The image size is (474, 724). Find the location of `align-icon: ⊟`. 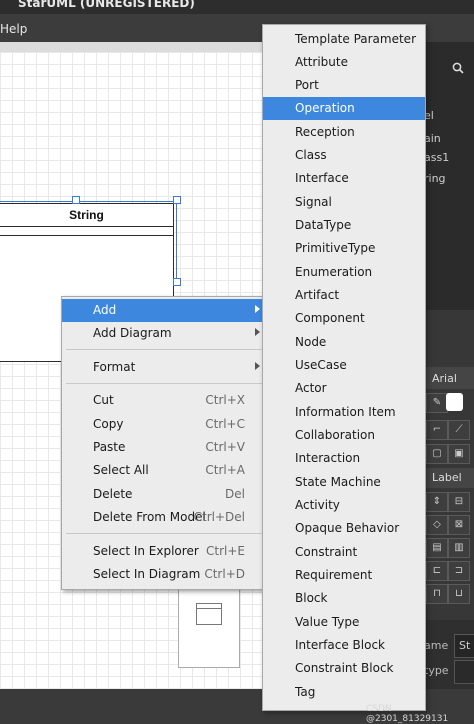

align-icon: ⊟ is located at coordinates (459, 502).